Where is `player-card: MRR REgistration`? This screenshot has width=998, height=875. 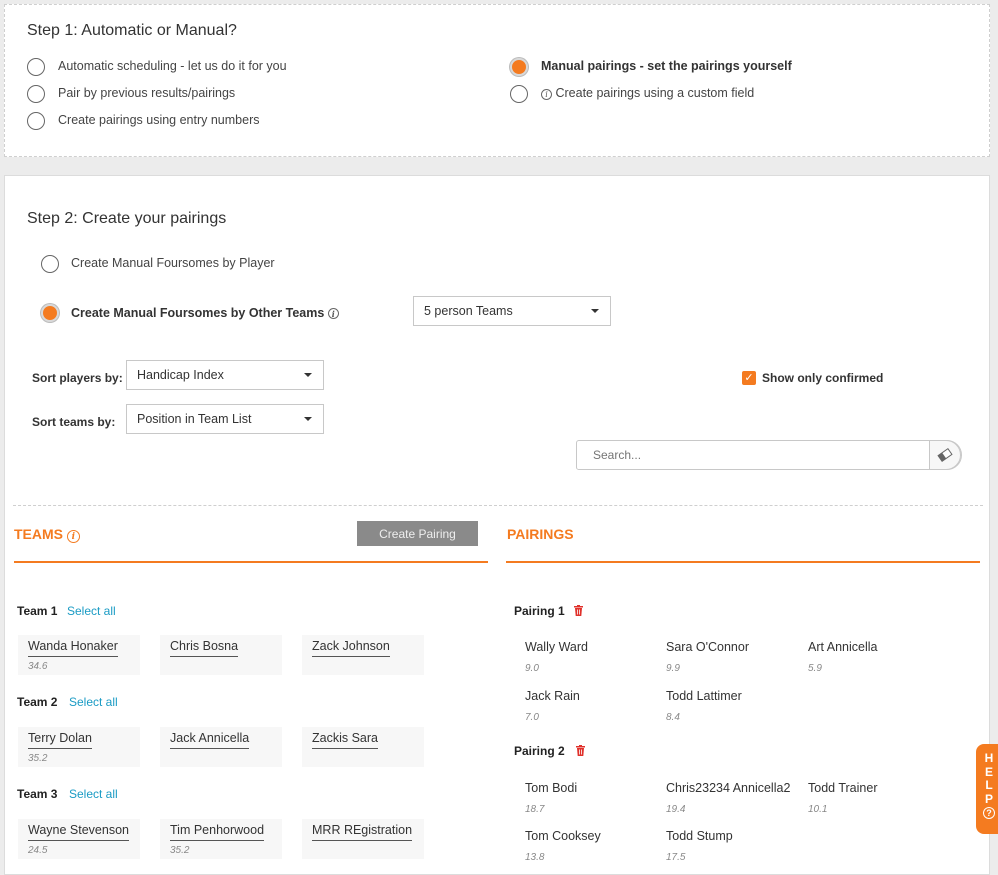
player-card: MRR REgistration is located at coordinates (363, 839).